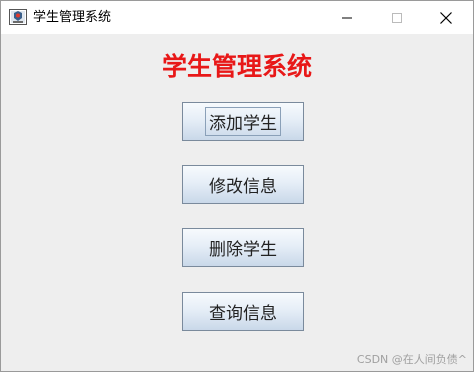  I want to click on minimize-icon, so click(347, 17).